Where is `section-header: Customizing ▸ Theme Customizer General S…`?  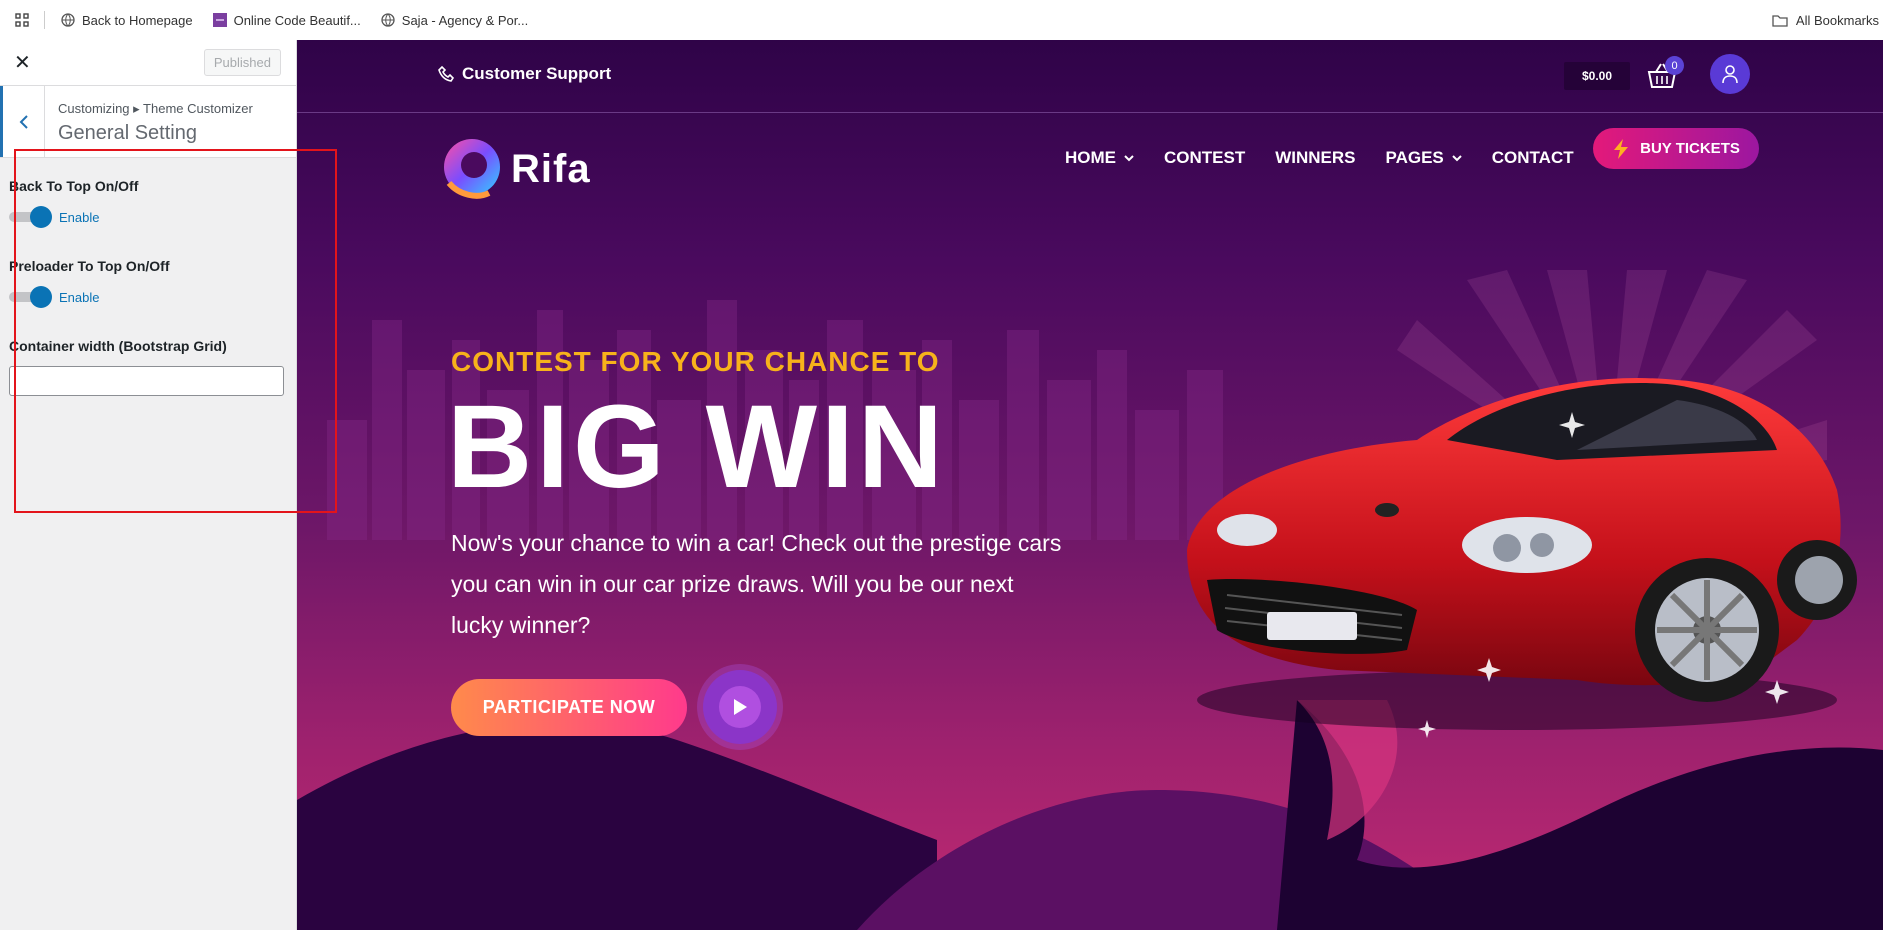
section-header: Customizing ▸ Theme Customizer General S… is located at coordinates (148, 122).